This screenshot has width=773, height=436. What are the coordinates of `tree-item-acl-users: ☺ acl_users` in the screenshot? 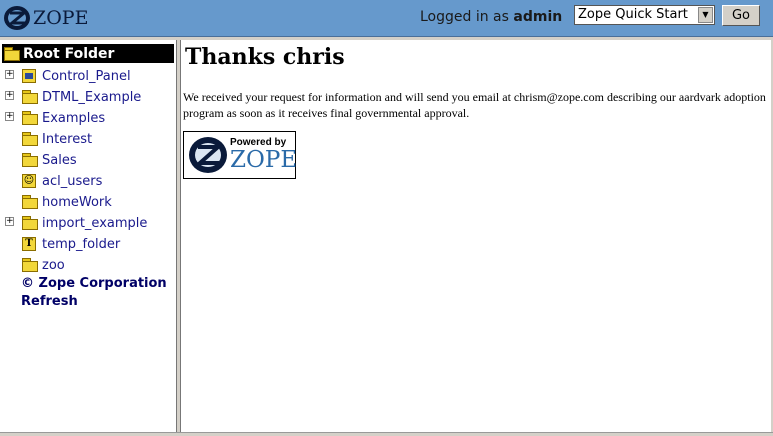 It's located at (88, 182).